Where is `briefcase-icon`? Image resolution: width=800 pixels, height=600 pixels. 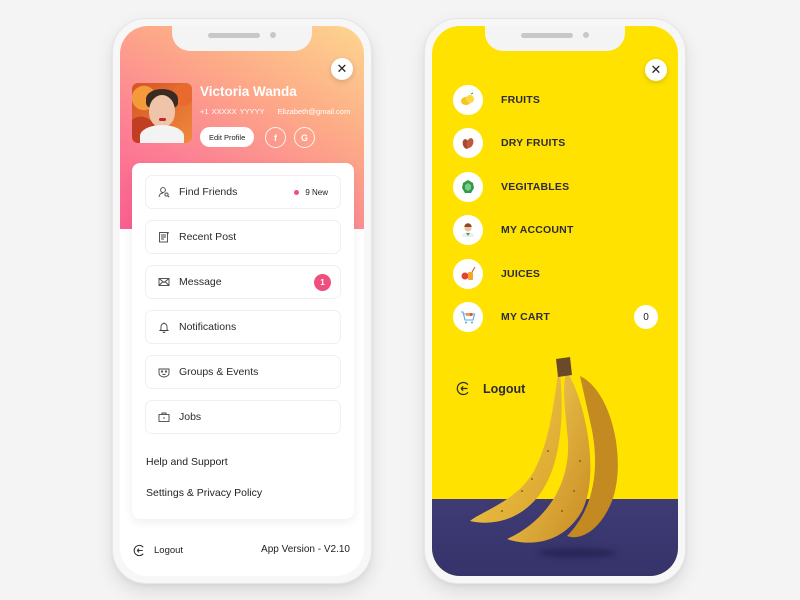 briefcase-icon is located at coordinates (164, 417).